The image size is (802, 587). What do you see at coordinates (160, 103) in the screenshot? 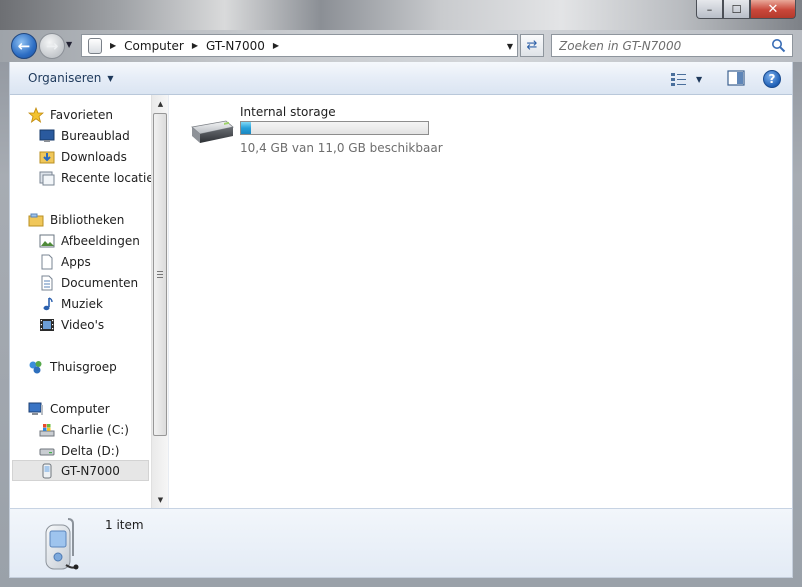
I see `scroll-up-arrow-icon: ▲` at bounding box center [160, 103].